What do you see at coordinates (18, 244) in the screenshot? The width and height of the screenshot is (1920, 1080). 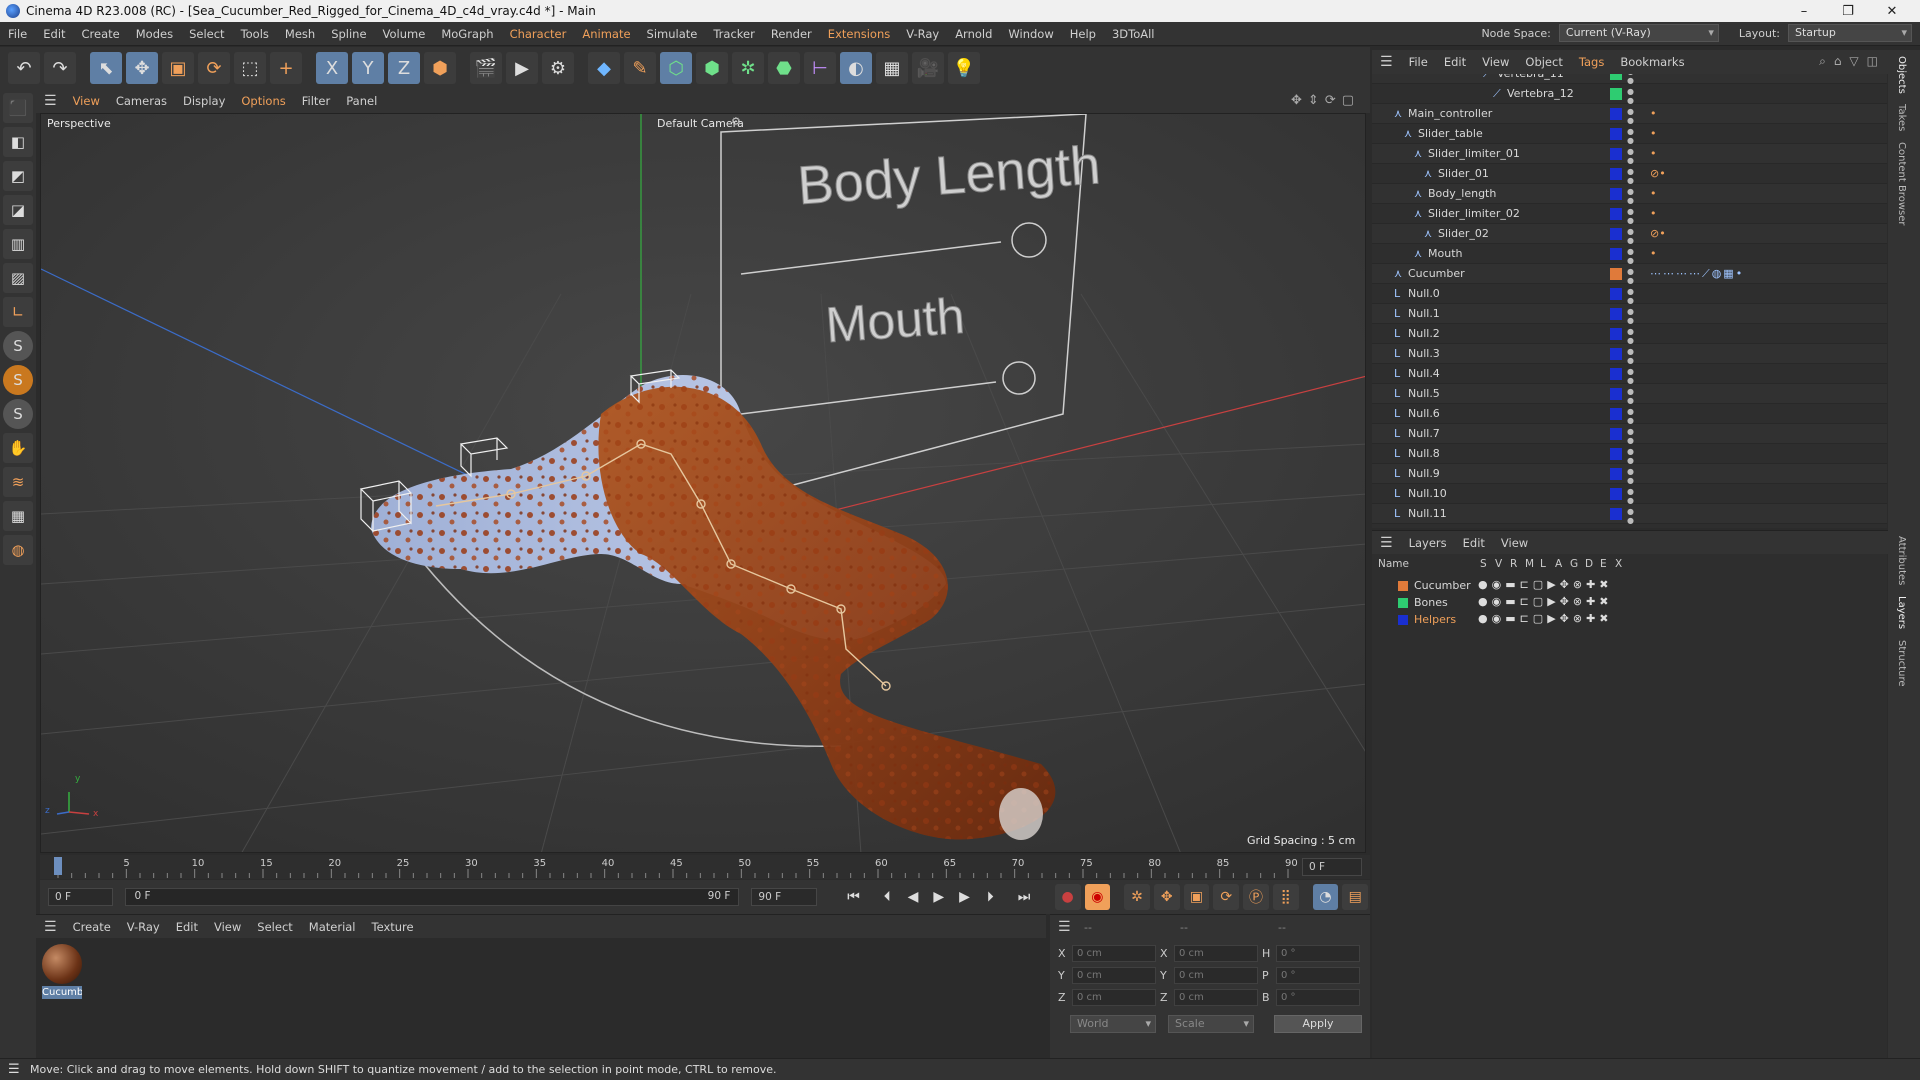 I see `edges-mode-button: ▥` at bounding box center [18, 244].